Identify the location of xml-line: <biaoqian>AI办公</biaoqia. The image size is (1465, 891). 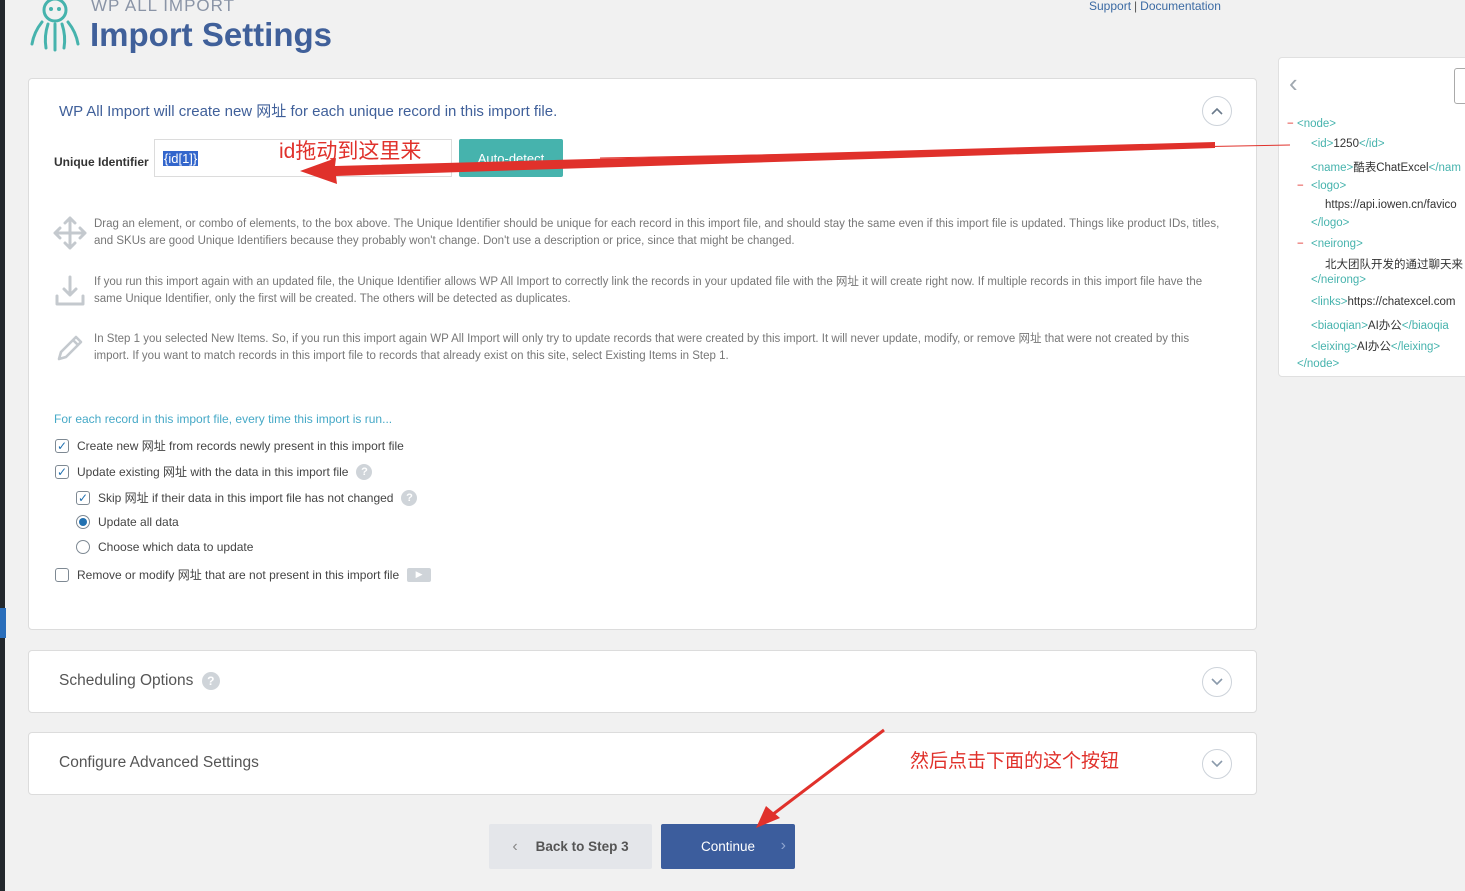
(1380, 325).